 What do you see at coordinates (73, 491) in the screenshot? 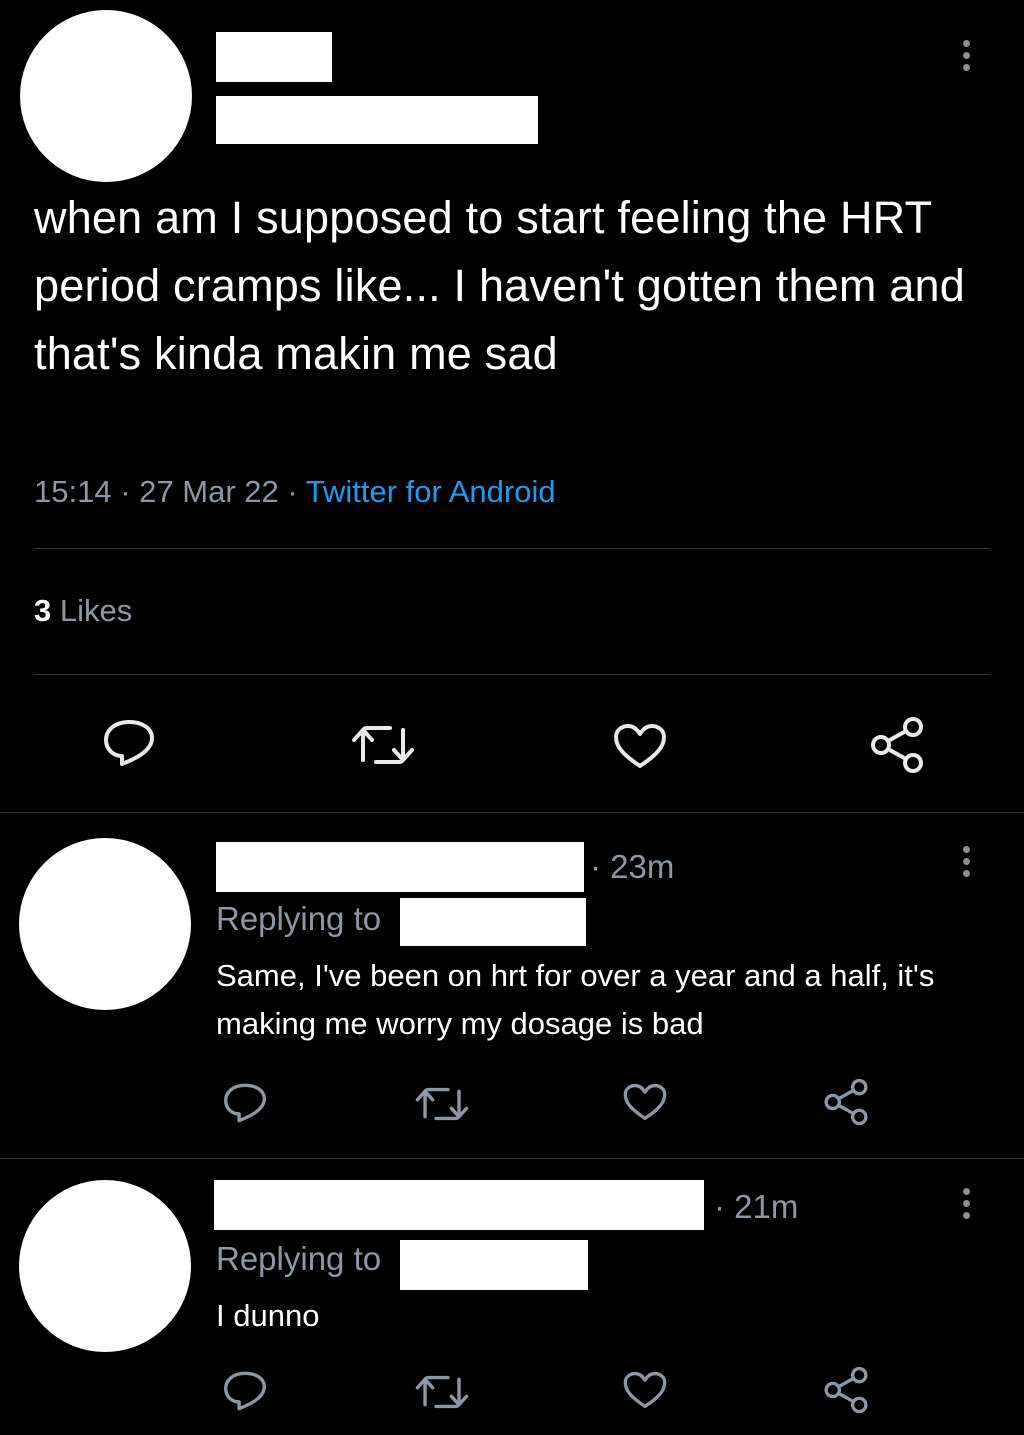
I see `tweet-time: 15:14` at bounding box center [73, 491].